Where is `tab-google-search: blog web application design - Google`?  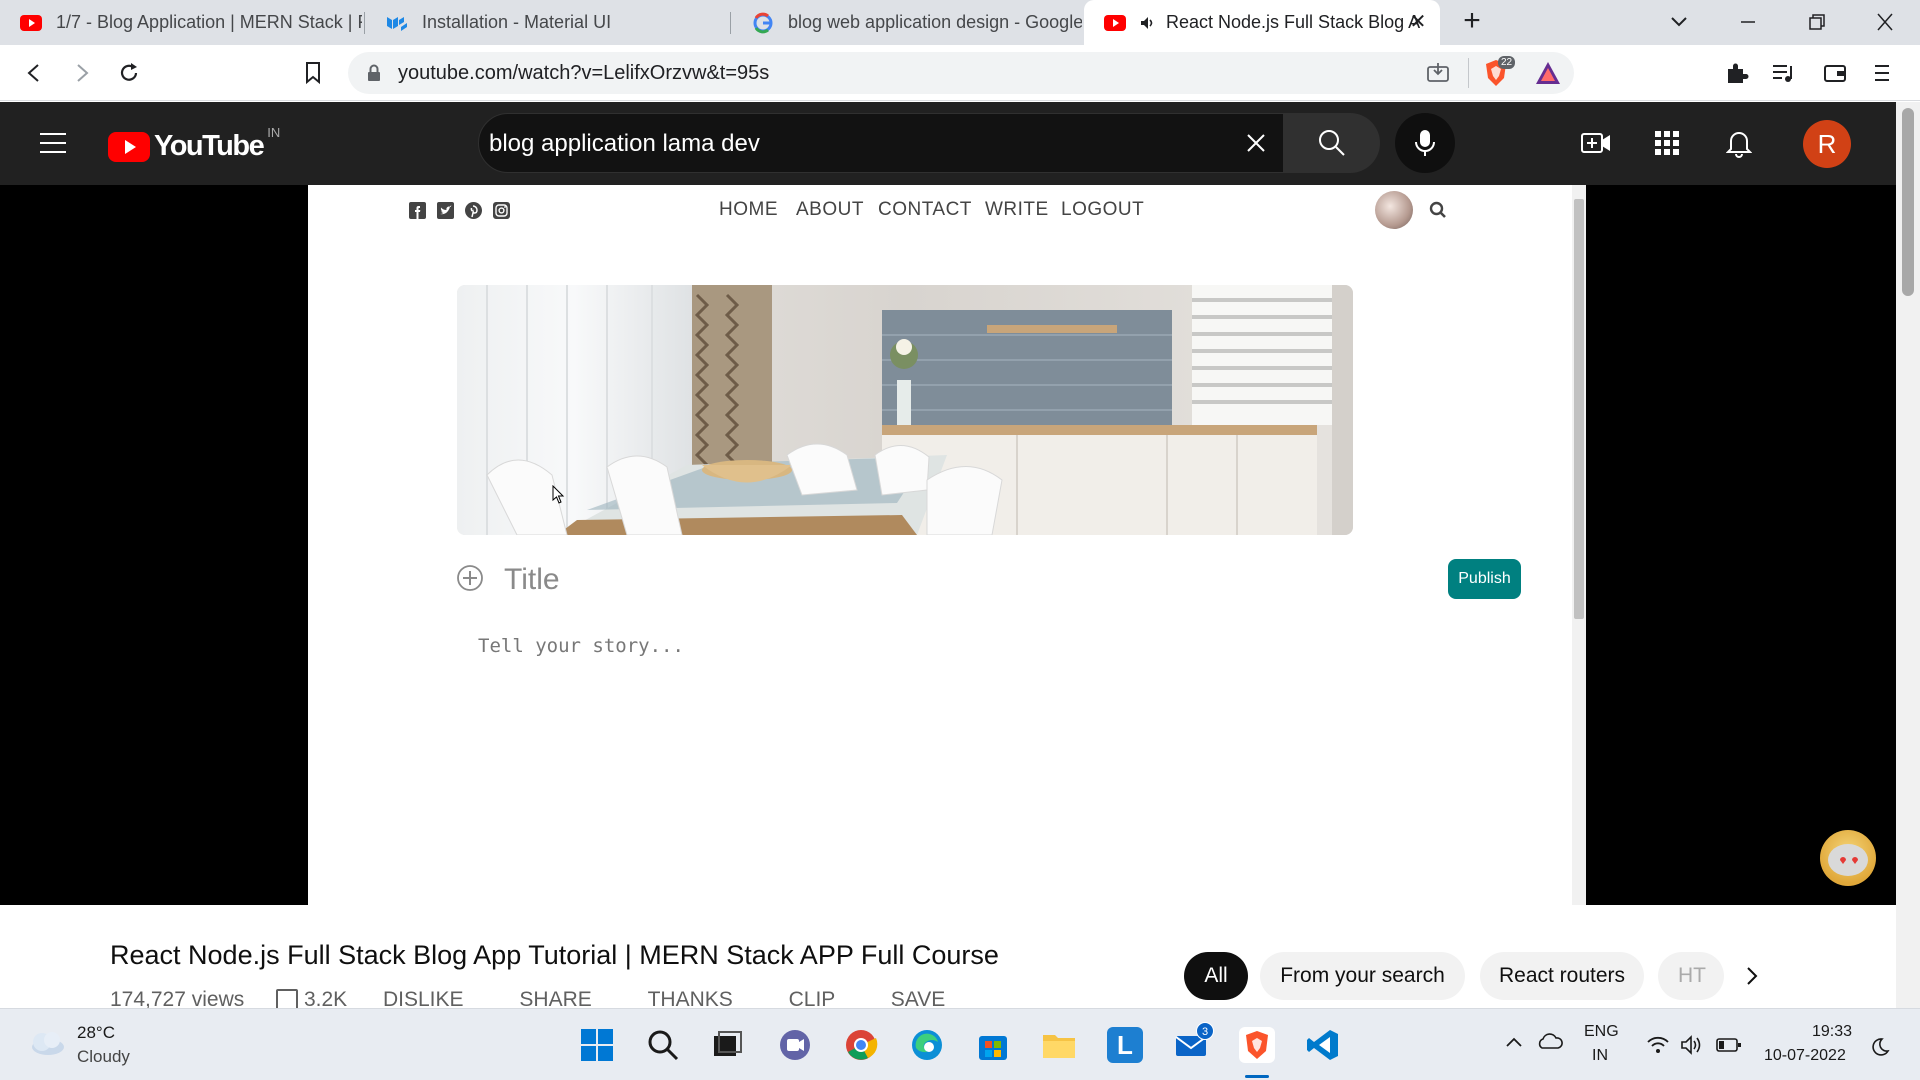
tab-google-search: blog web application design - Google is located at coordinates (907, 22).